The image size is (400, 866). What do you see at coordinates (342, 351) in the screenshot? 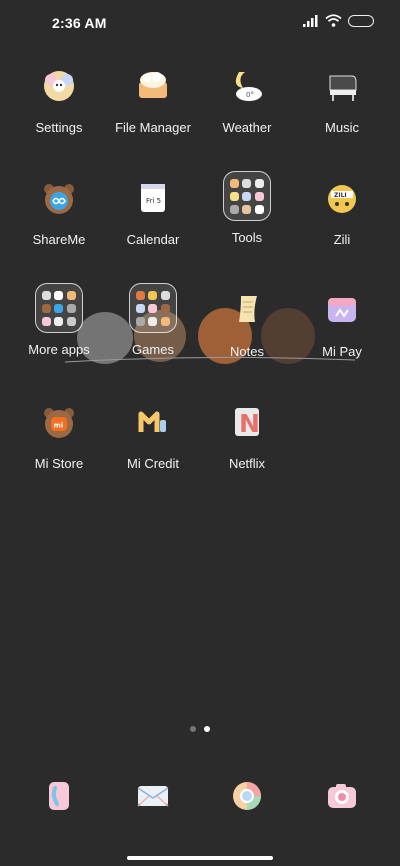
I see `app-label: Mi Pay` at bounding box center [342, 351].